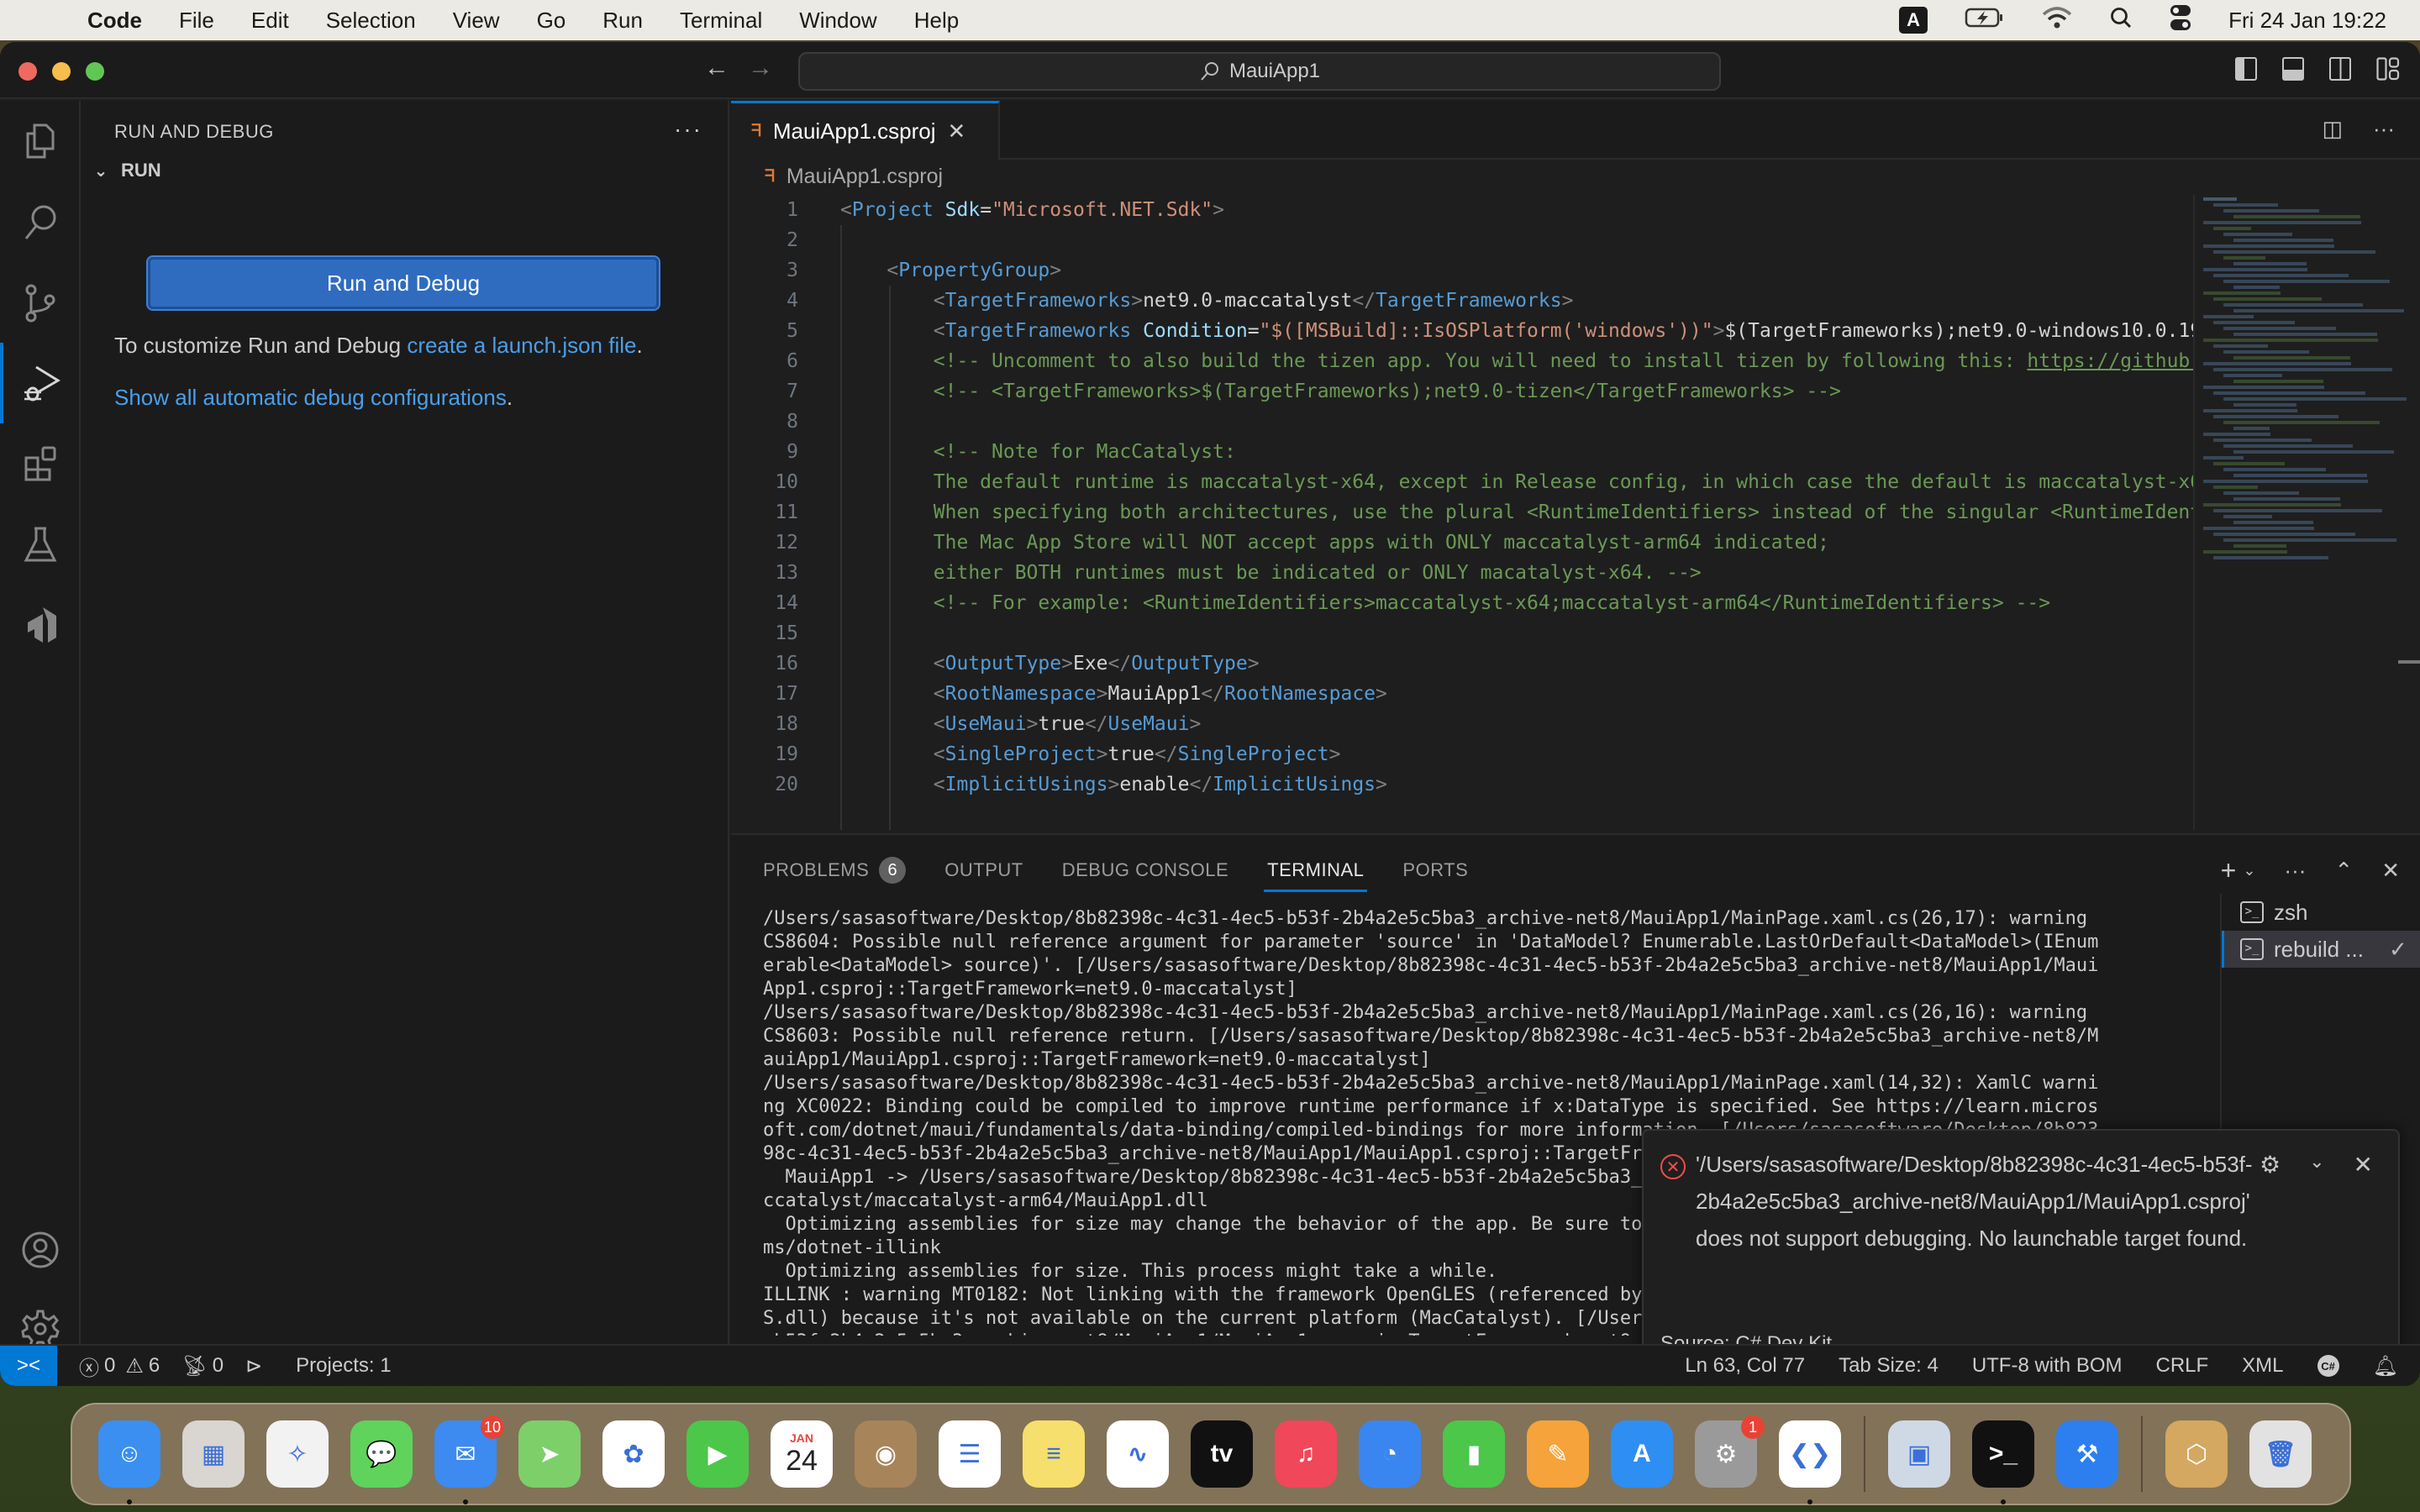 The image size is (2420, 1512). What do you see at coordinates (1390, 1454) in the screenshot?
I see `dock-app-keynote: ◔` at bounding box center [1390, 1454].